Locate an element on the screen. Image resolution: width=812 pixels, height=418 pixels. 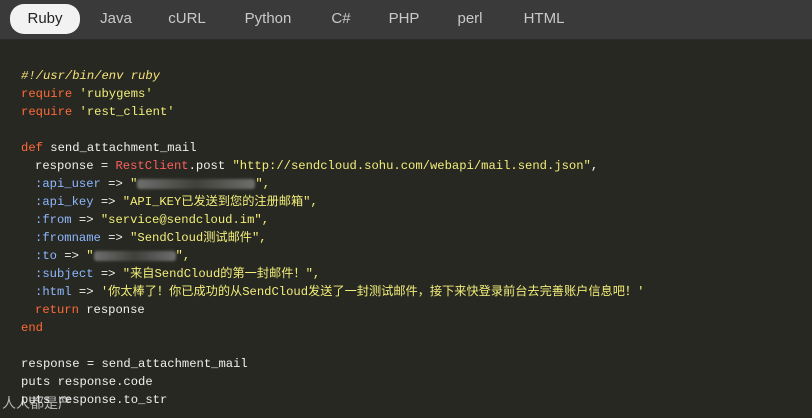
string-literal: "service@sendcloud.im", is located at coordinates (185, 220).